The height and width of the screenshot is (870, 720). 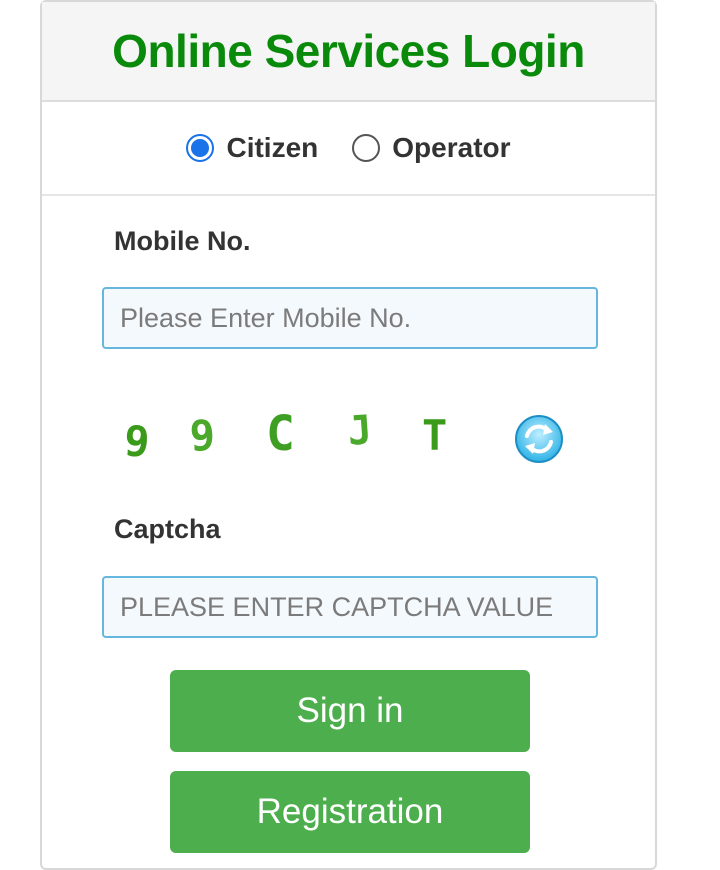 What do you see at coordinates (366, 148) in the screenshot?
I see `operator-radio` at bounding box center [366, 148].